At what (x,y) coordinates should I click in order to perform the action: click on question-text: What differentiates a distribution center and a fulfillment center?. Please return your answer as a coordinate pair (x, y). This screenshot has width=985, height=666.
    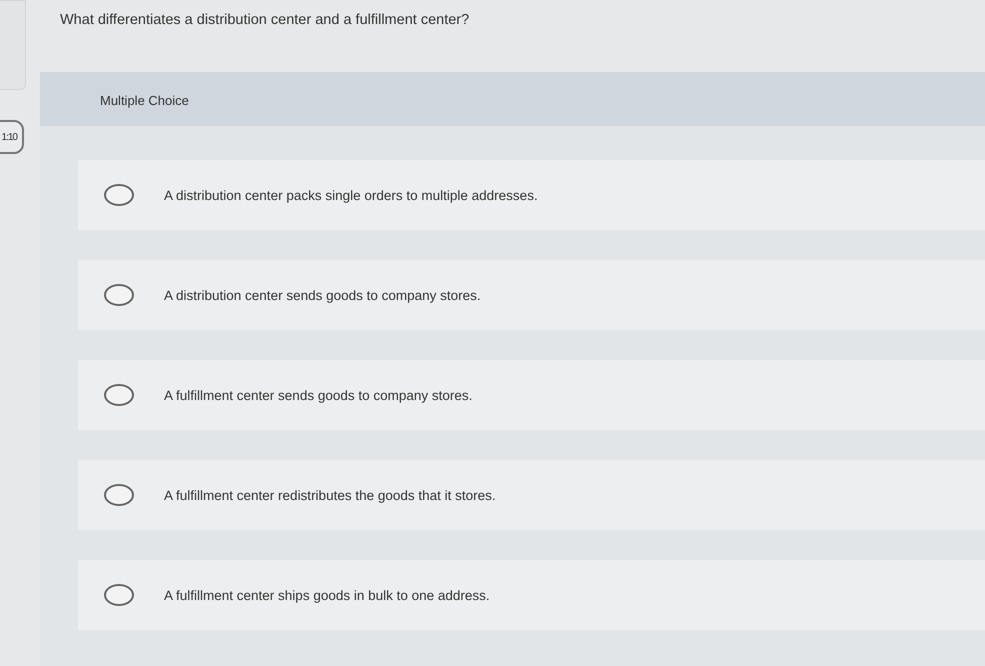
    Looking at the image, I should click on (264, 20).